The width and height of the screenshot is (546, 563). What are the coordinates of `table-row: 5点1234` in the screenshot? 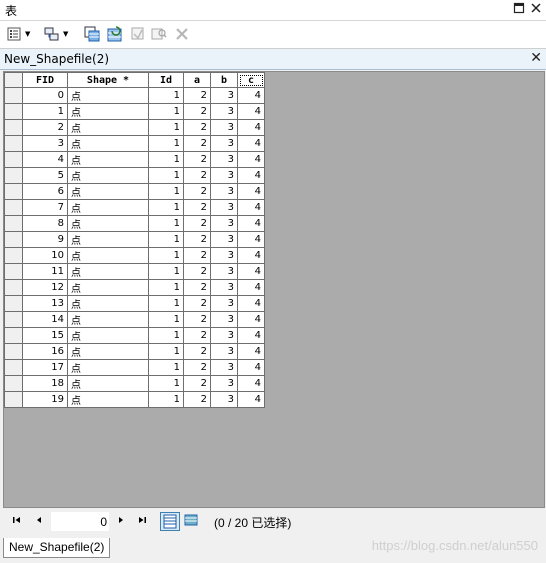 It's located at (134, 175).